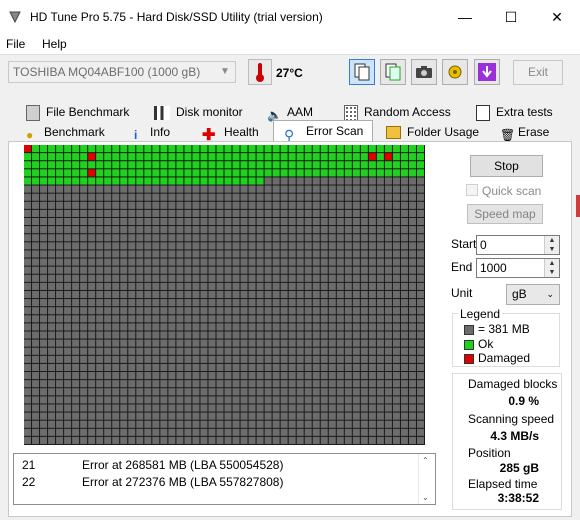 The width and height of the screenshot is (580, 520). What do you see at coordinates (152, 132) in the screenshot?
I see `tab-info: i Info` at bounding box center [152, 132].